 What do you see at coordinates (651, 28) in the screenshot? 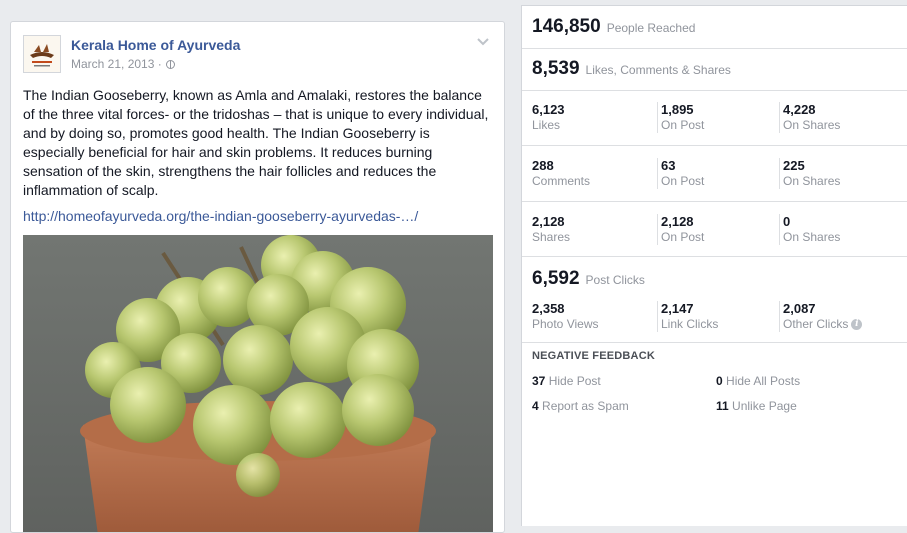
I see `people-reached-label: People Reached` at bounding box center [651, 28].